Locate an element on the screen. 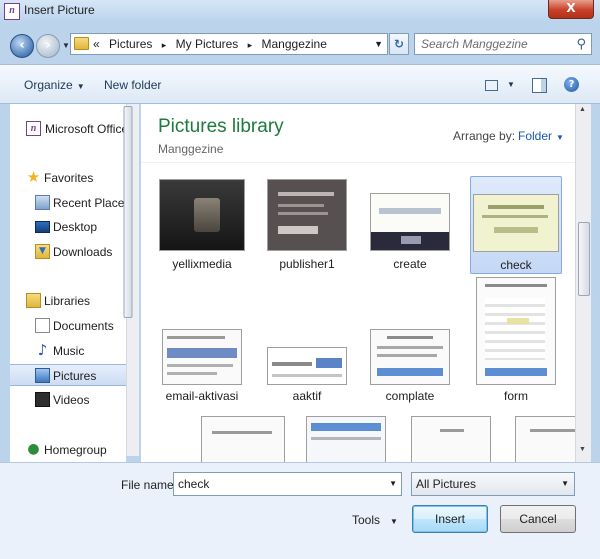 The height and width of the screenshot is (559, 600). scroll-up-icon: ▲ is located at coordinates (582, 109).